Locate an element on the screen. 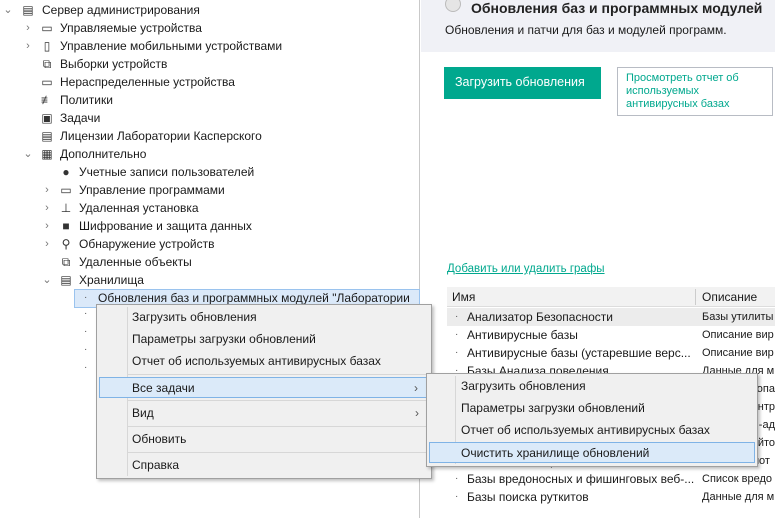 Image resolution: width=775 pixels, height=518 pixels. tree-item-mobile: › ▯ Управление мобильными устройствами is located at coordinates (210, 46).